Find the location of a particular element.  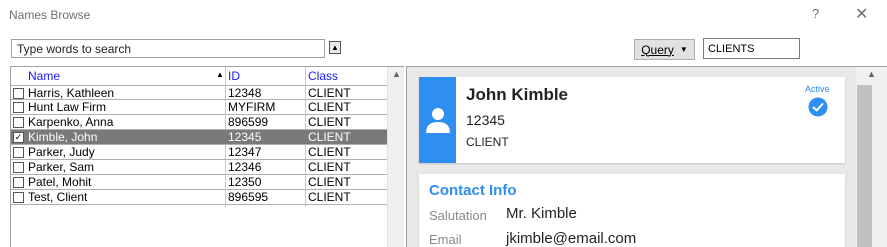

grid-header: Name ▲ ID Class is located at coordinates (199, 76).